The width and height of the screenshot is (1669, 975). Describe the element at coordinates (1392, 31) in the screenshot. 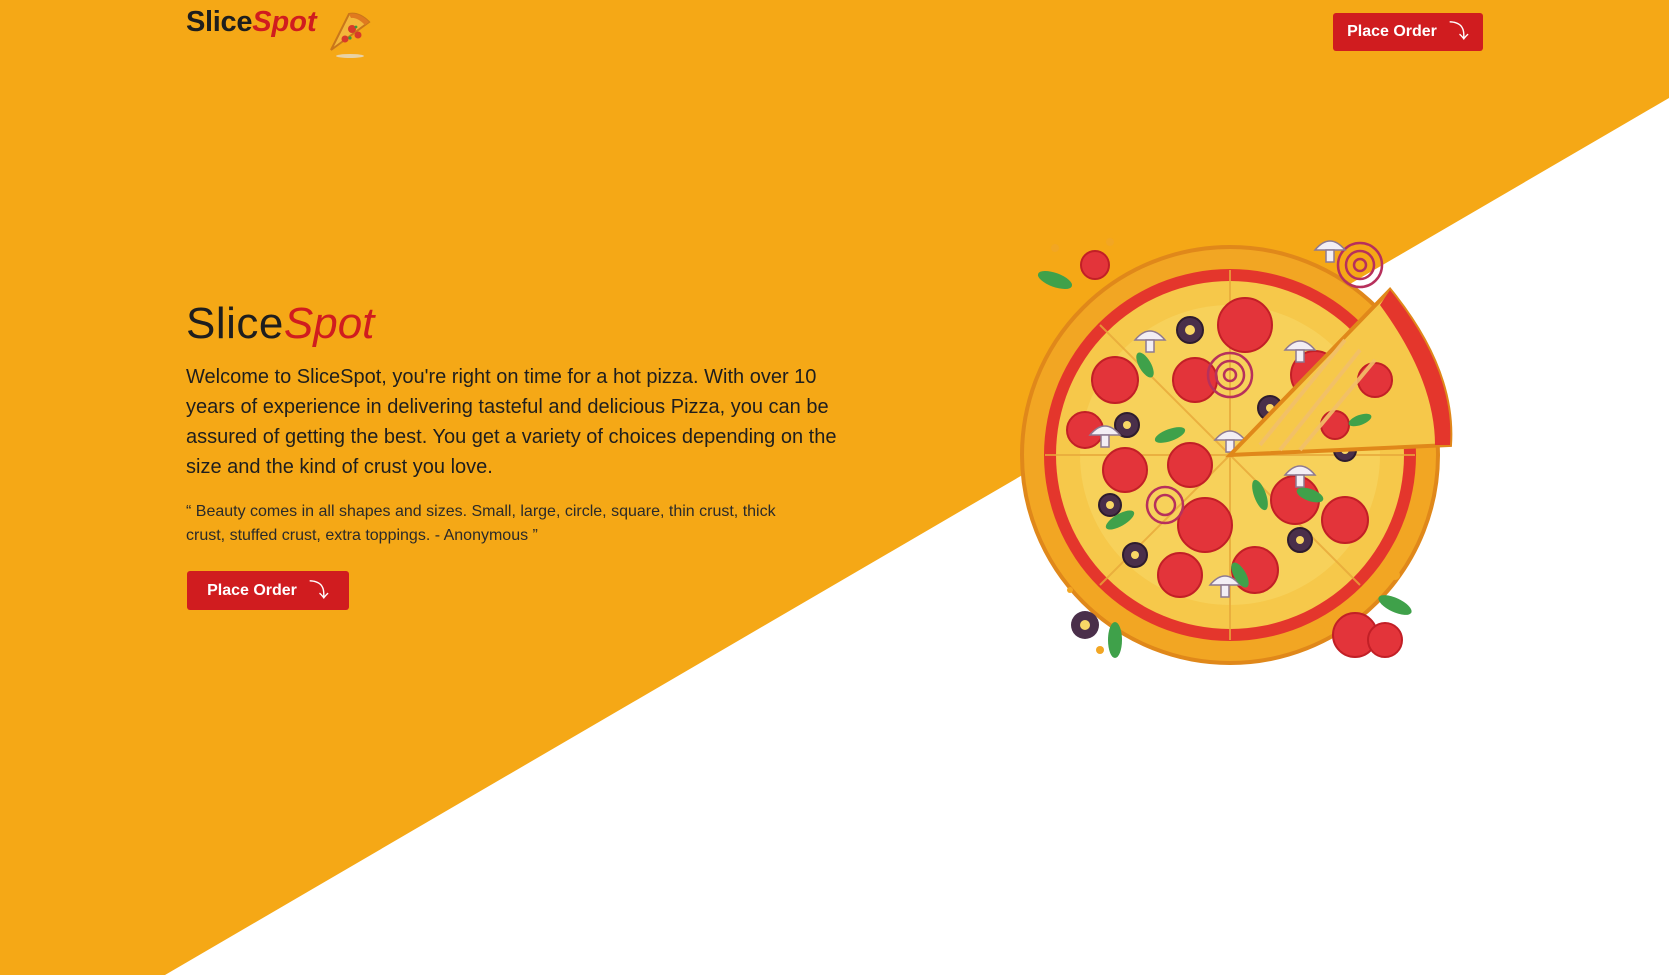

I see `nav-place-order-label: Place Order` at that location.